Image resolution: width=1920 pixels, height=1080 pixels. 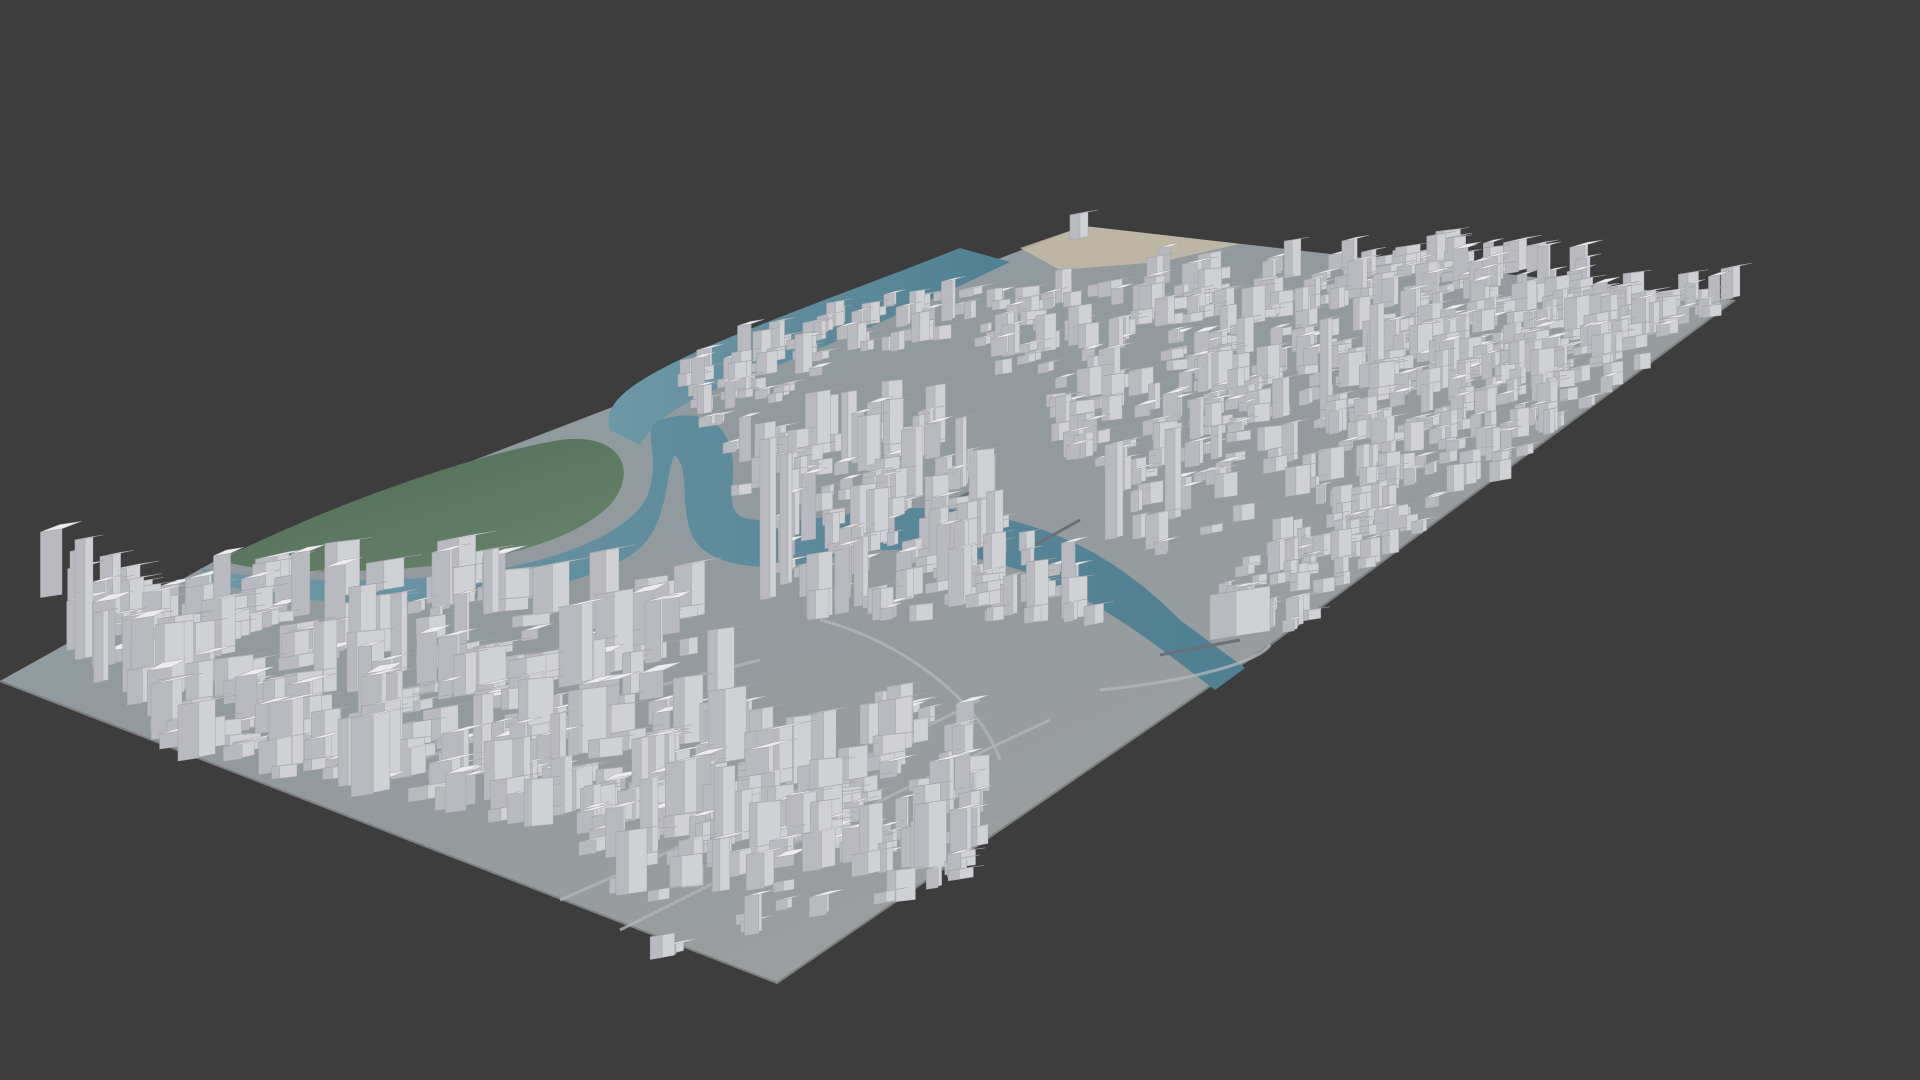 What do you see at coordinates (1736, 282) in the screenshot?
I see `building` at bounding box center [1736, 282].